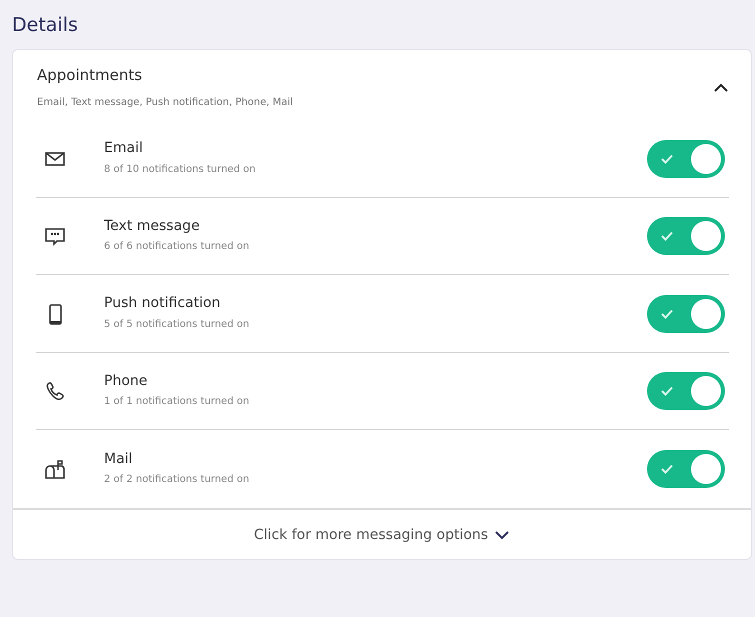 The image size is (755, 617). What do you see at coordinates (177, 247) in the screenshot?
I see `channel-status: 6 of 6 notifications turned on` at bounding box center [177, 247].